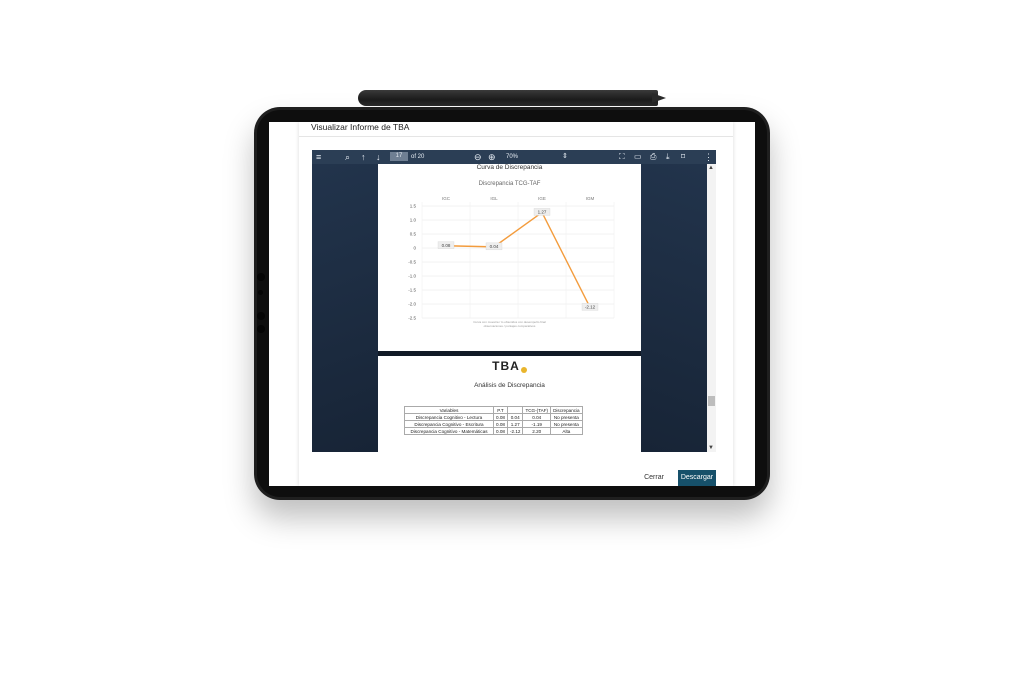  I want to click on table-cell: -1.19, so click(537, 424).